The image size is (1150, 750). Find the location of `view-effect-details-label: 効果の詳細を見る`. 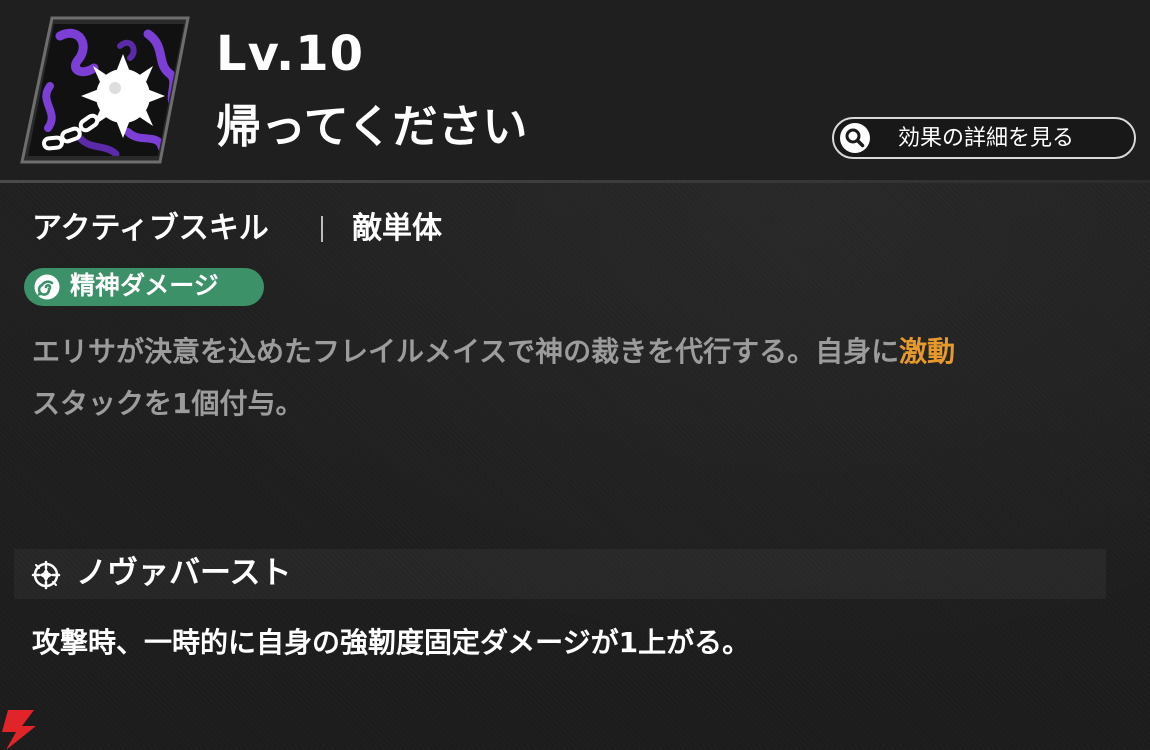

view-effect-details-label: 効果の詳細を見る is located at coordinates (986, 138).